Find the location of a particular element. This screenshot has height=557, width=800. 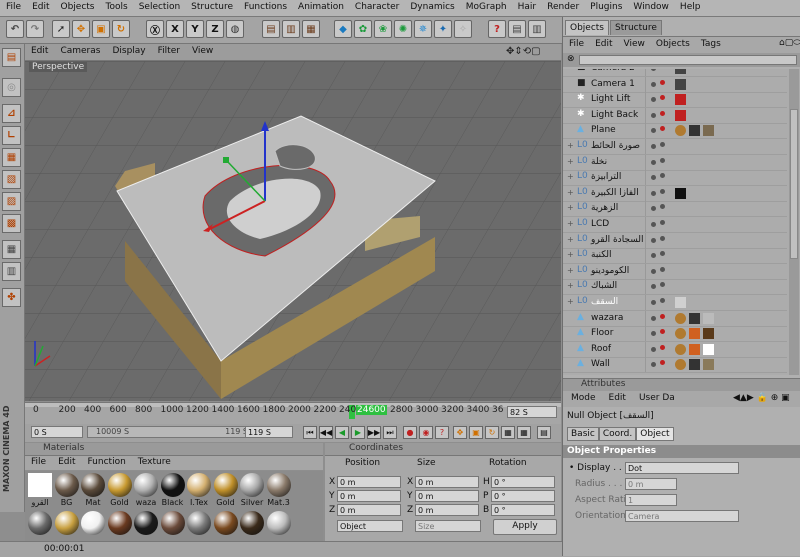

object-row: + L0 السجادة القرو is located at coordinates (675, 240).